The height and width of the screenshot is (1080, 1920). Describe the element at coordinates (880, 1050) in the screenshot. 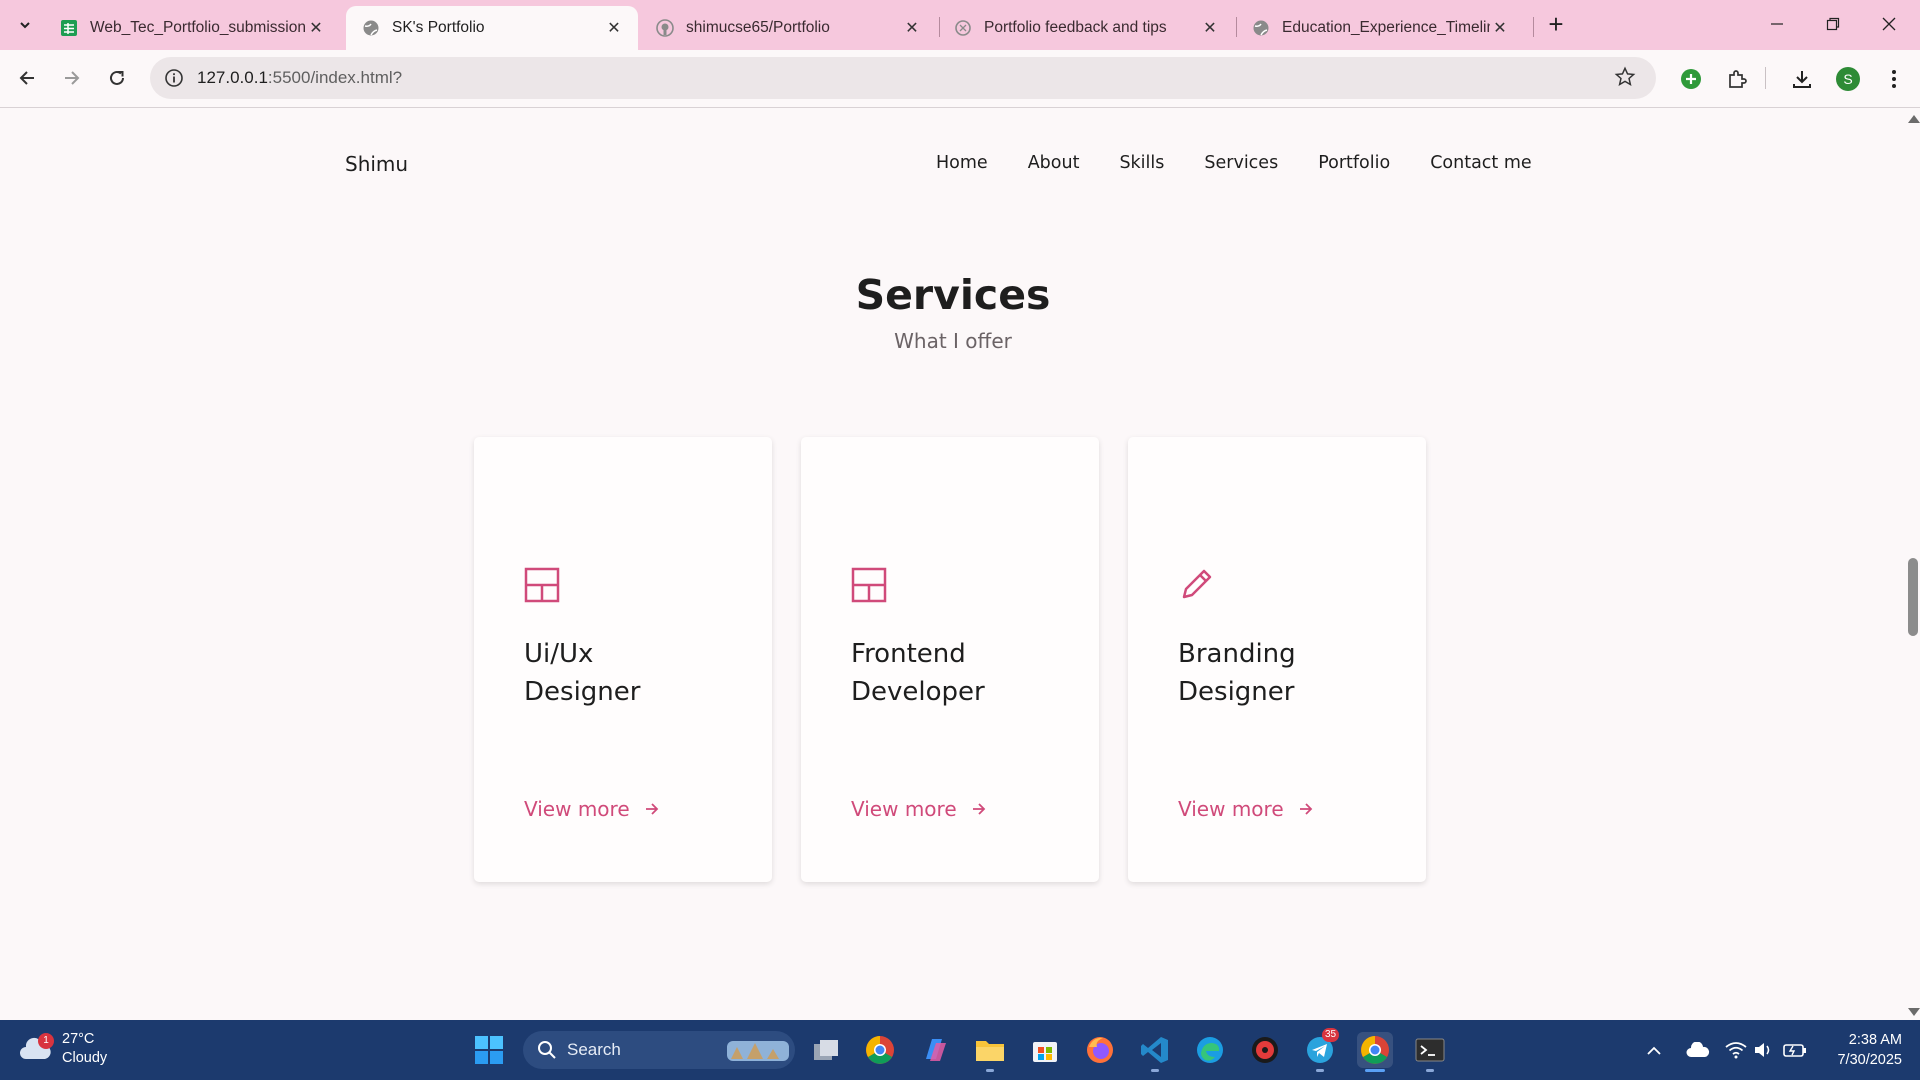

I see `chrome-app` at that location.